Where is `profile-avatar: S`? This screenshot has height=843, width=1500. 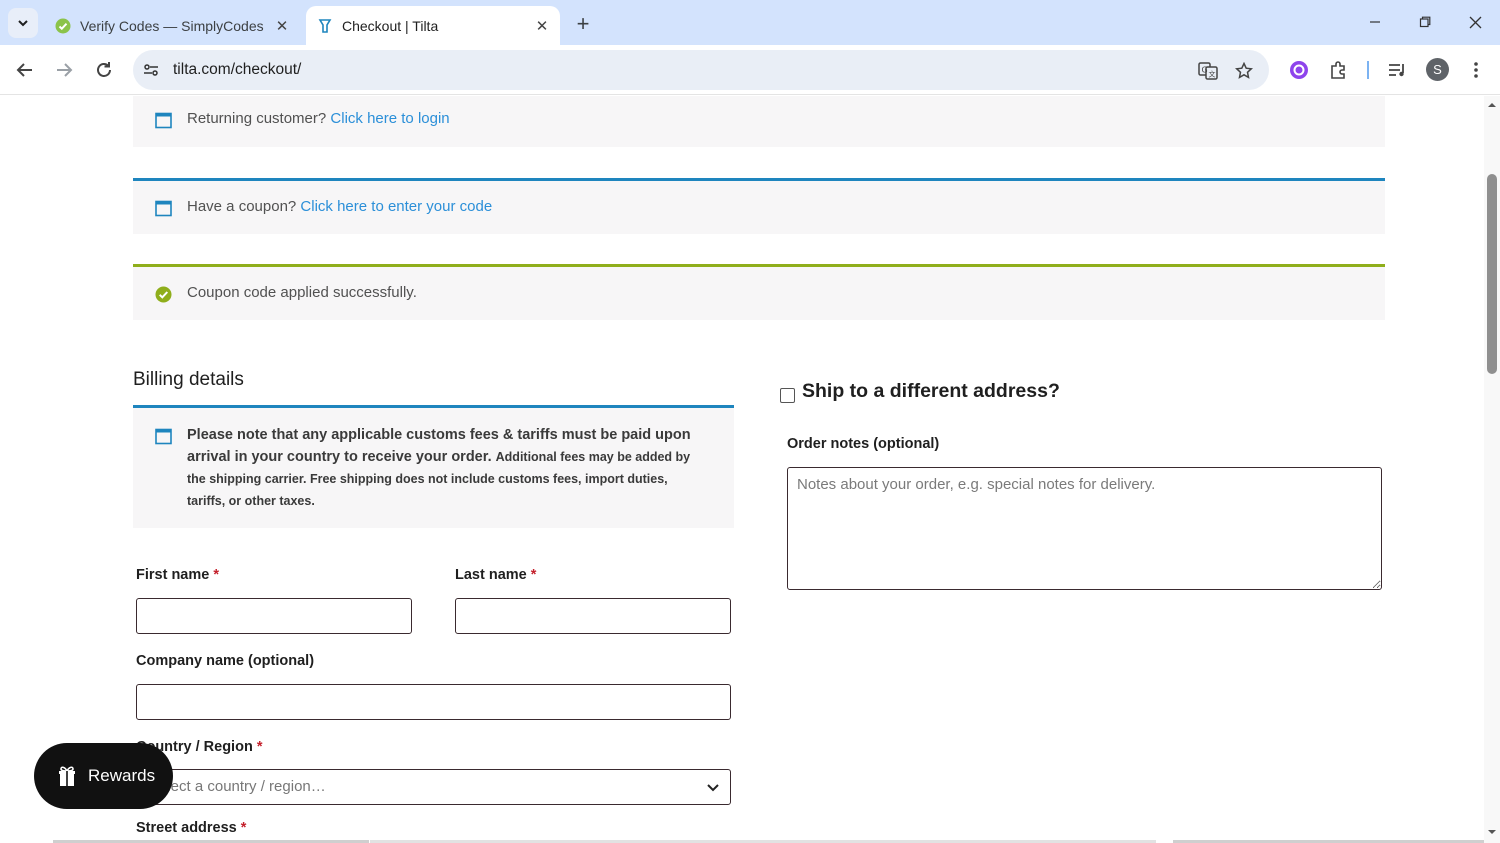 profile-avatar: S is located at coordinates (1437, 69).